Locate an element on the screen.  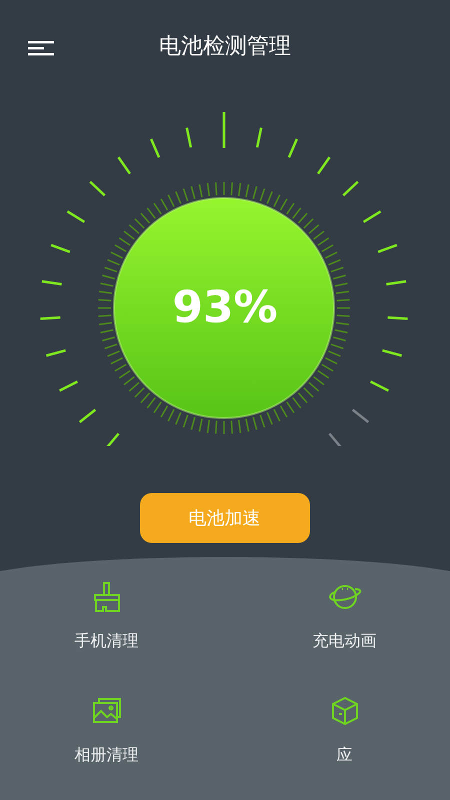
tool-label: 应 is located at coordinates (344, 755).